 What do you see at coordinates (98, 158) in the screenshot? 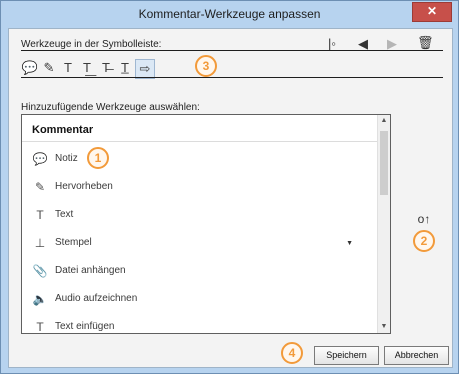
I see `callout-1: 1` at bounding box center [98, 158].